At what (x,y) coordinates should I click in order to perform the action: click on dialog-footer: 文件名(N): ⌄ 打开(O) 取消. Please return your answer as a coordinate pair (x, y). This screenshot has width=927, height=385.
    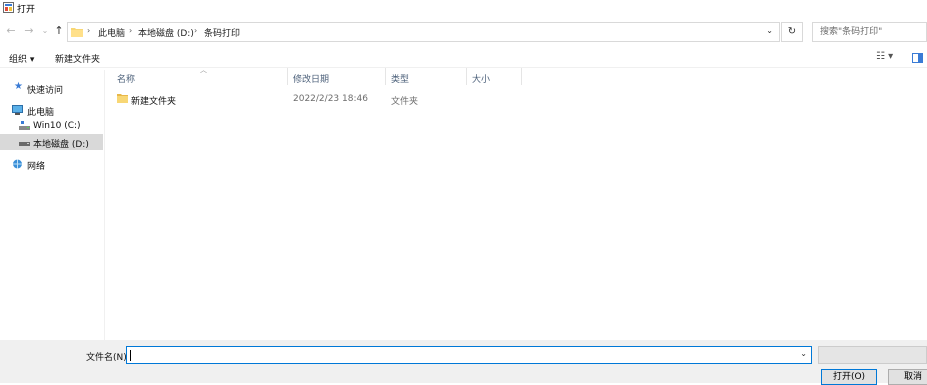
    Looking at the image, I should click on (463, 362).